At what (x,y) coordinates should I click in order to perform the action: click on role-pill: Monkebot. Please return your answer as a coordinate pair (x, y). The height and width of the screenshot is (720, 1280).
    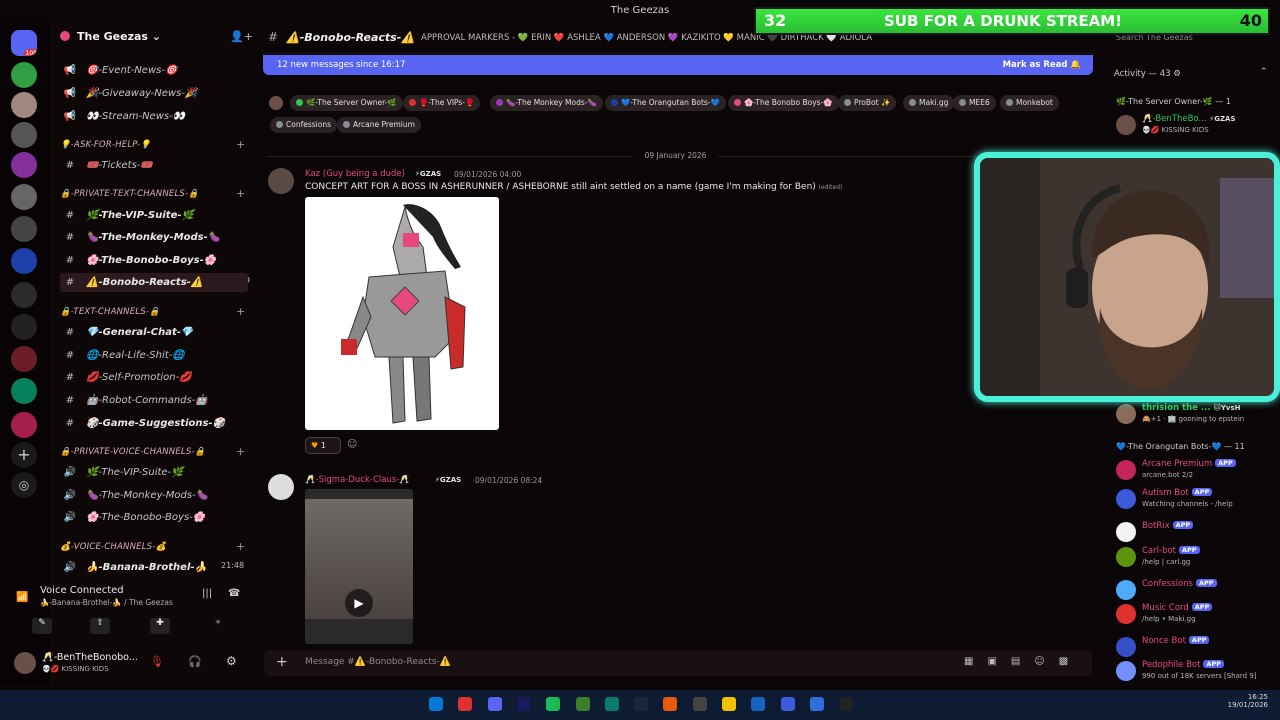
    Looking at the image, I should click on (1029, 103).